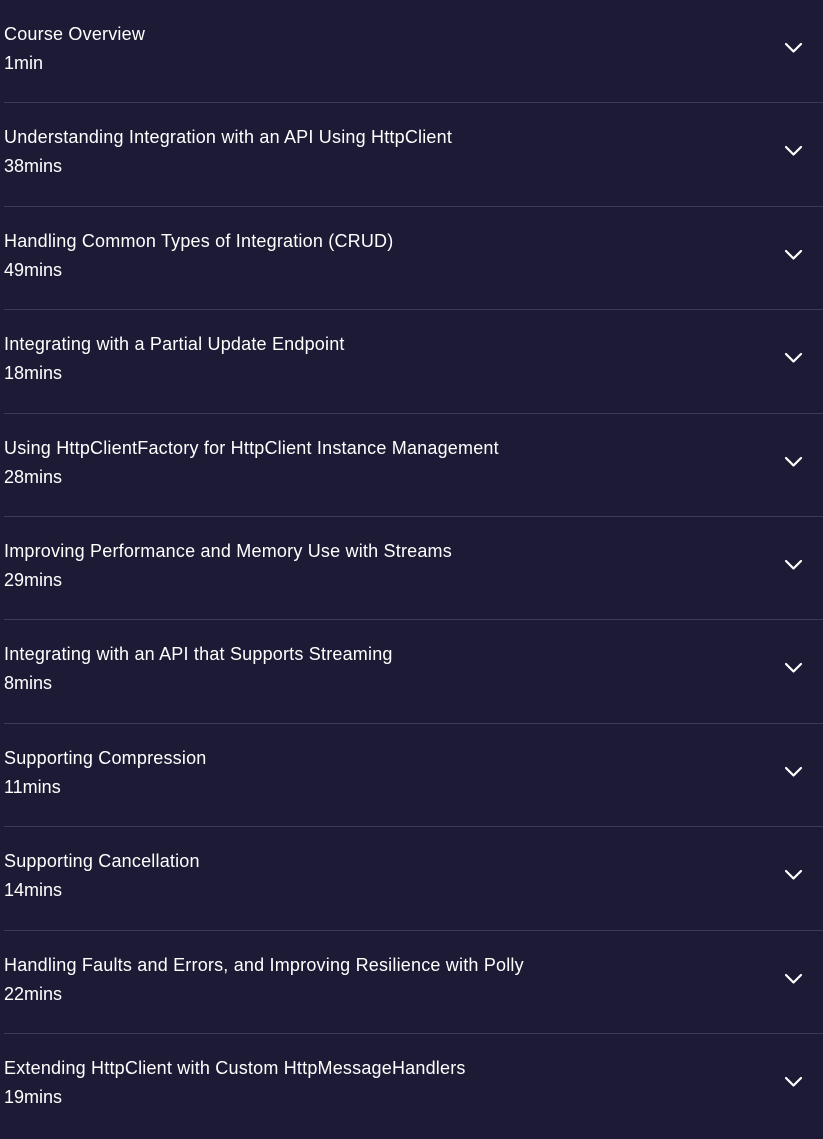 The image size is (823, 1139). I want to click on module-duration: 1min, so click(24, 63).